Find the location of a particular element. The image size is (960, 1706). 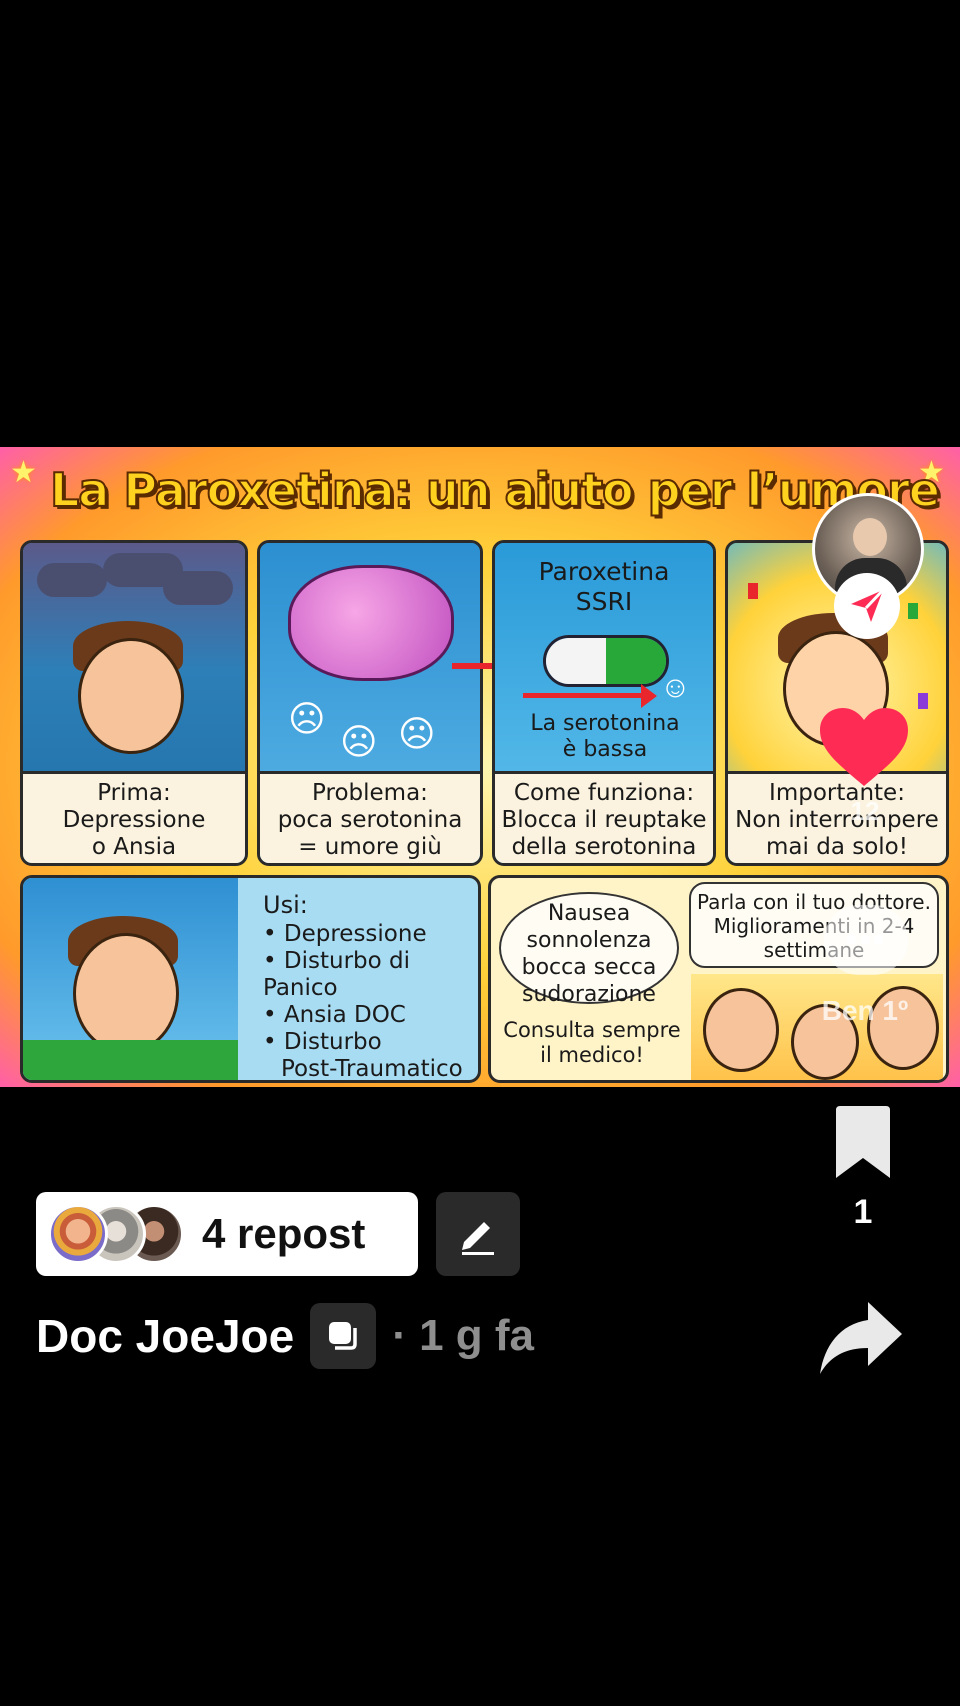

bookmark-icon is located at coordinates (863, 1143).